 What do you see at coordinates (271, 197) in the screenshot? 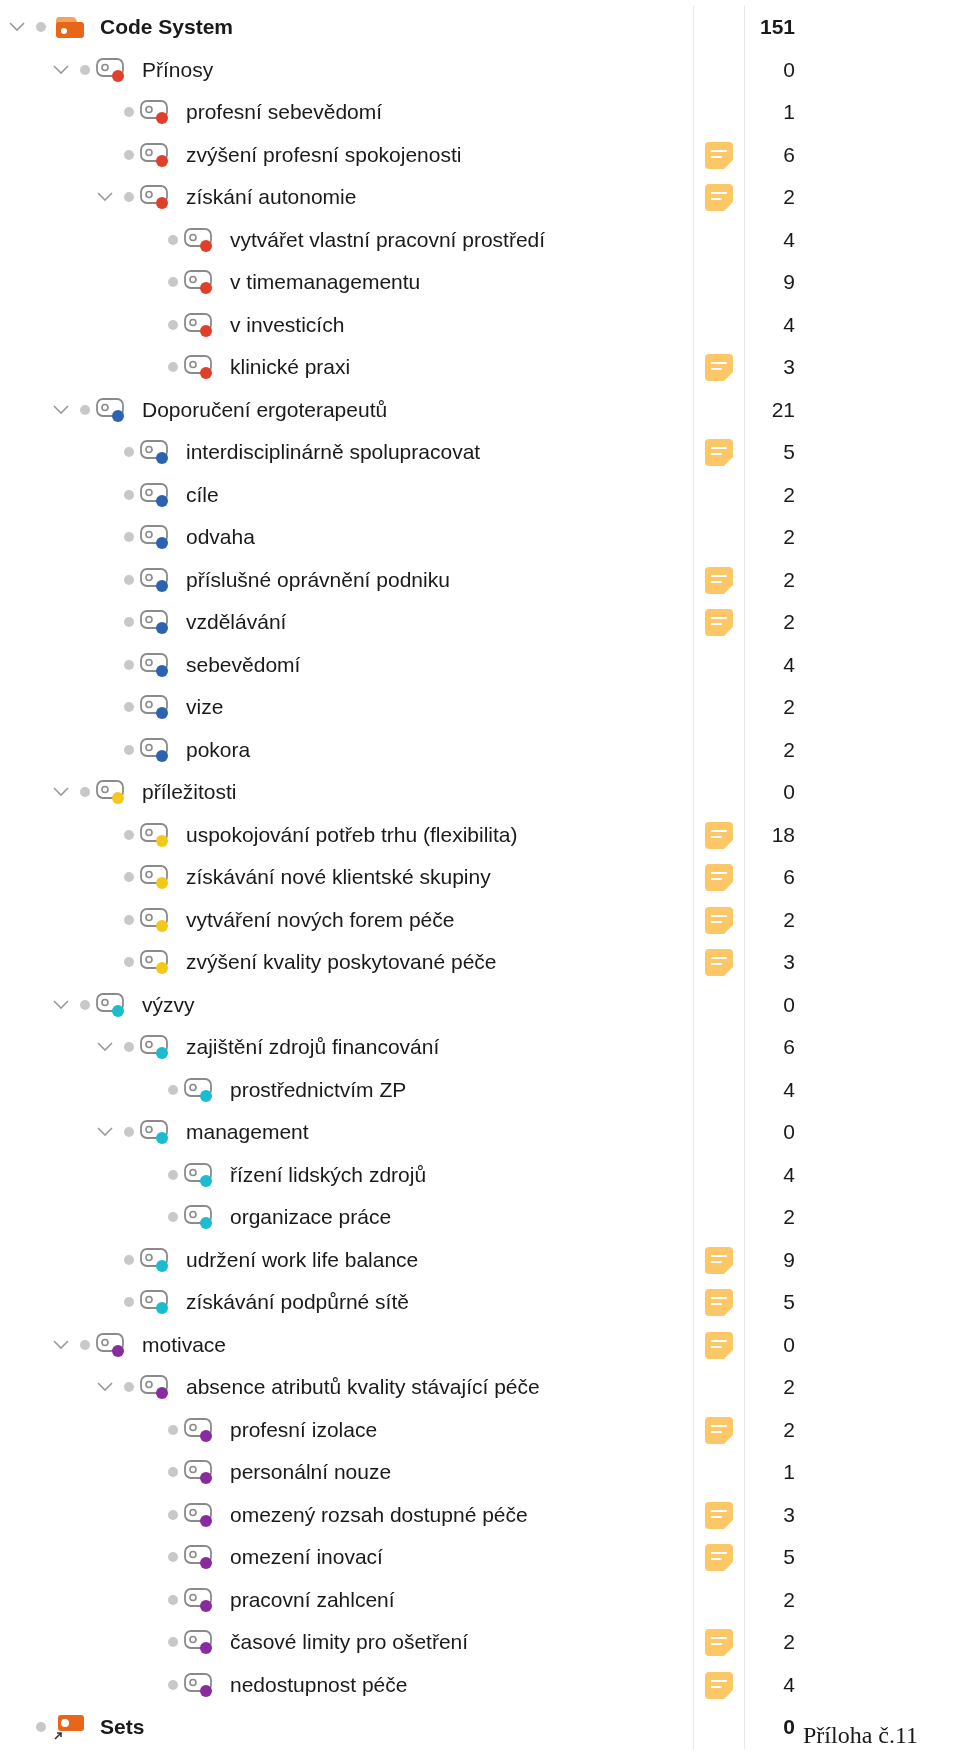
I see `code-label: získání autonomie` at bounding box center [271, 197].